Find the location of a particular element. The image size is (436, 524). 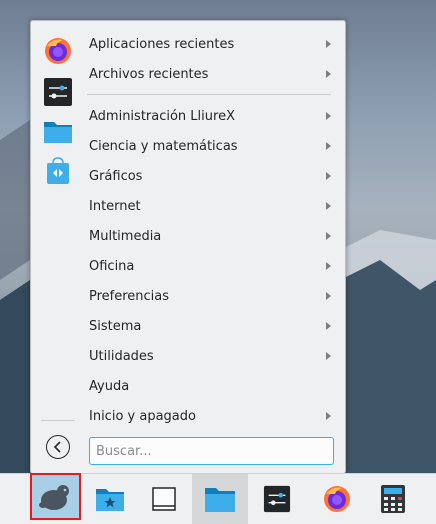

menu-item-power-session: Inicio y apagado is located at coordinates (212, 416).